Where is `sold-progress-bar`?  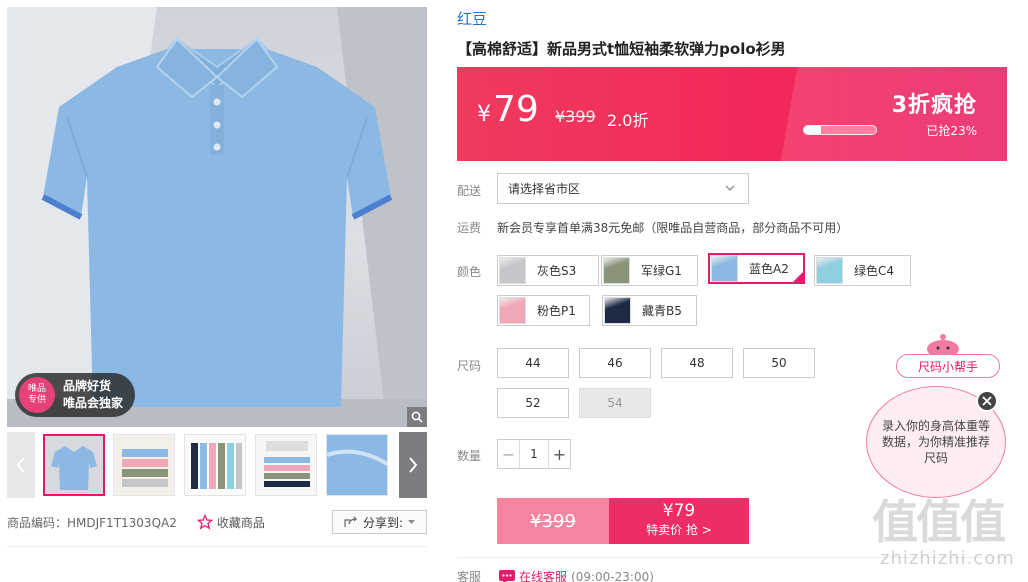 sold-progress-bar is located at coordinates (840, 130).